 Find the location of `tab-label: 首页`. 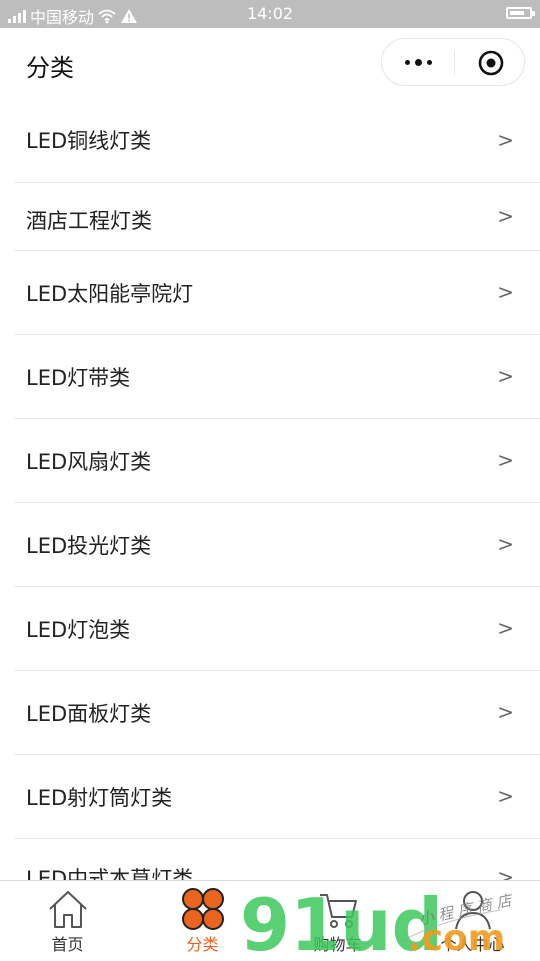

tab-label: 首页 is located at coordinates (67, 944).